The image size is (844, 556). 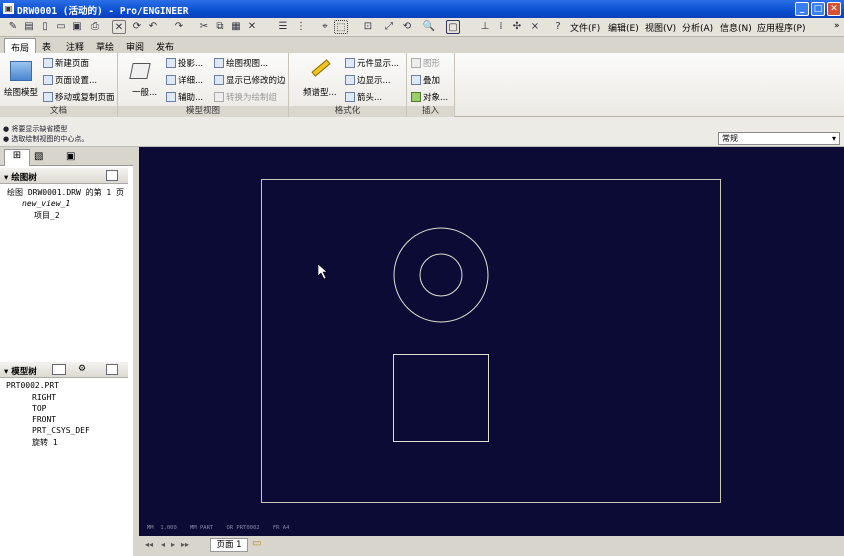 What do you see at coordinates (85, 98) in the screenshot?
I see `move-copy-label: 移动或复制页面` at bounding box center [85, 98].